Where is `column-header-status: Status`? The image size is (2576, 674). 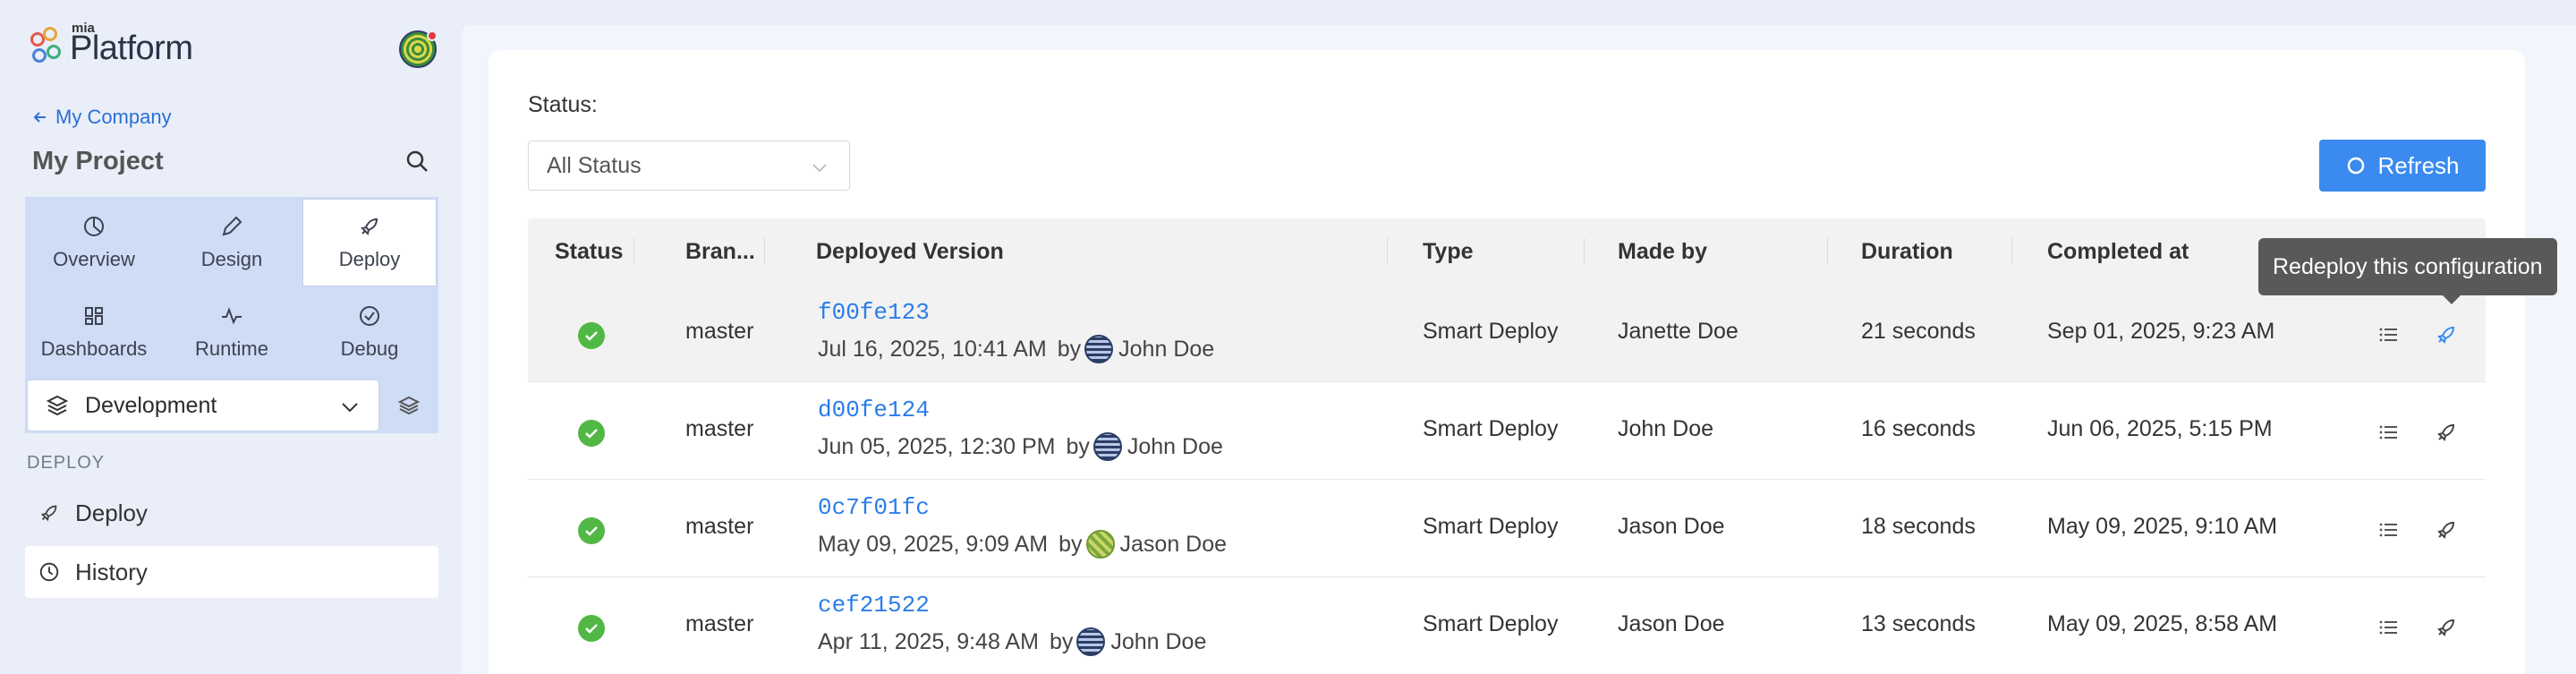
column-header-status: Status is located at coordinates (589, 251).